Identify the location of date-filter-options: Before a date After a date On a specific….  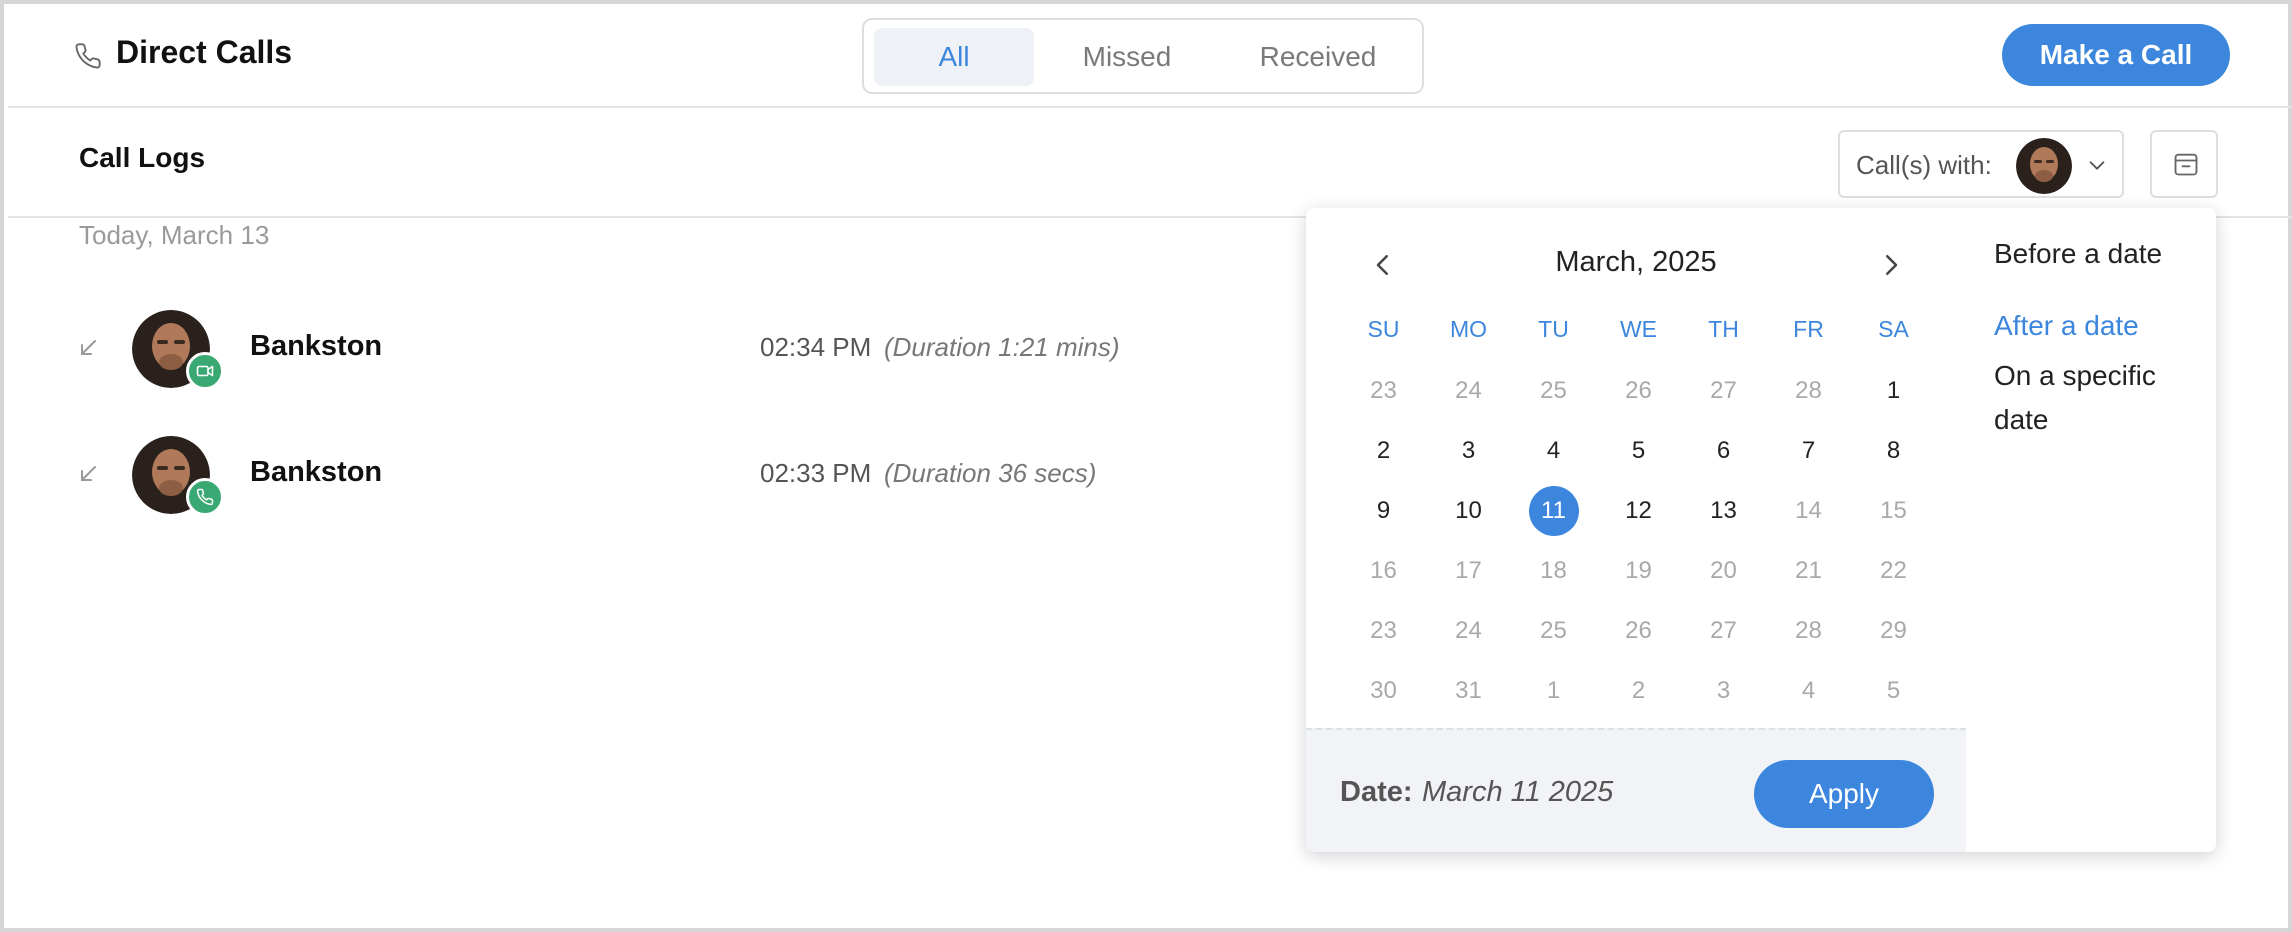
(2105, 530).